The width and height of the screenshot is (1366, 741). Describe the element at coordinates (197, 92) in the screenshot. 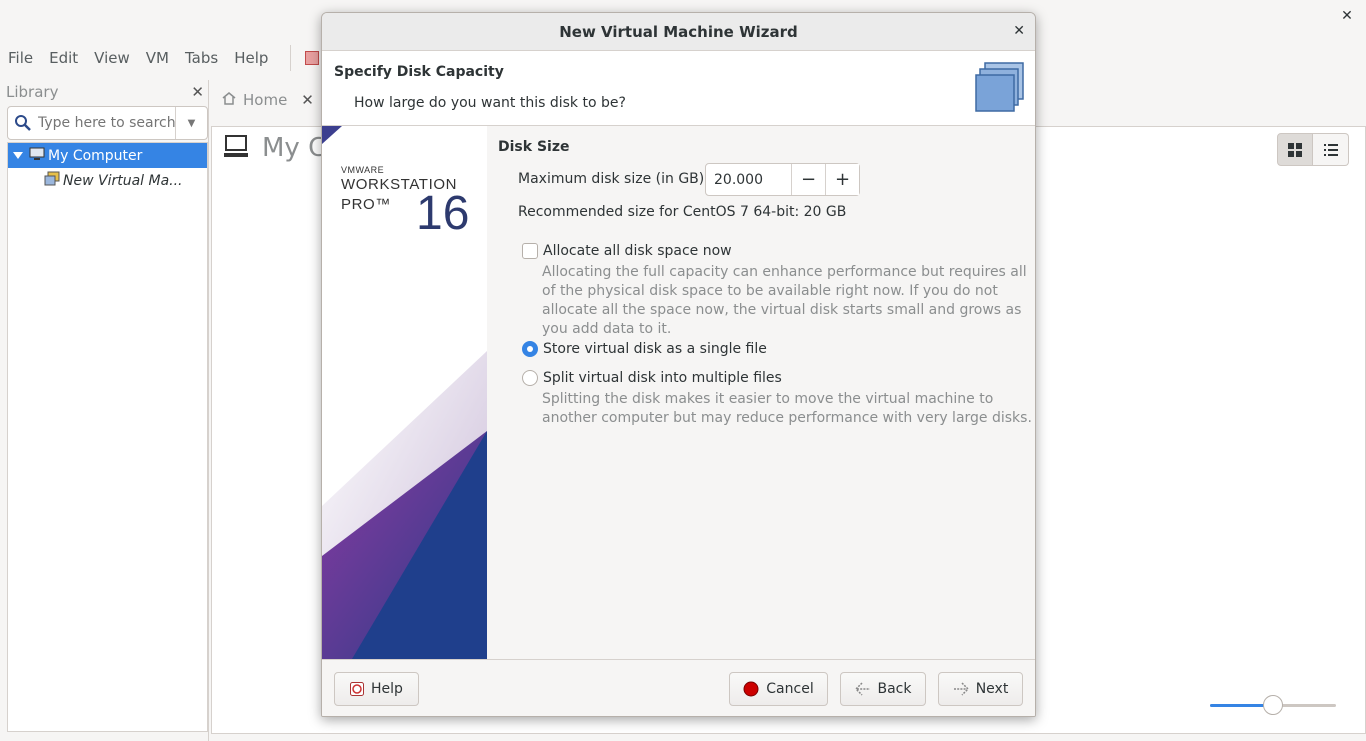

I see `library-close-icon: ✕` at that location.